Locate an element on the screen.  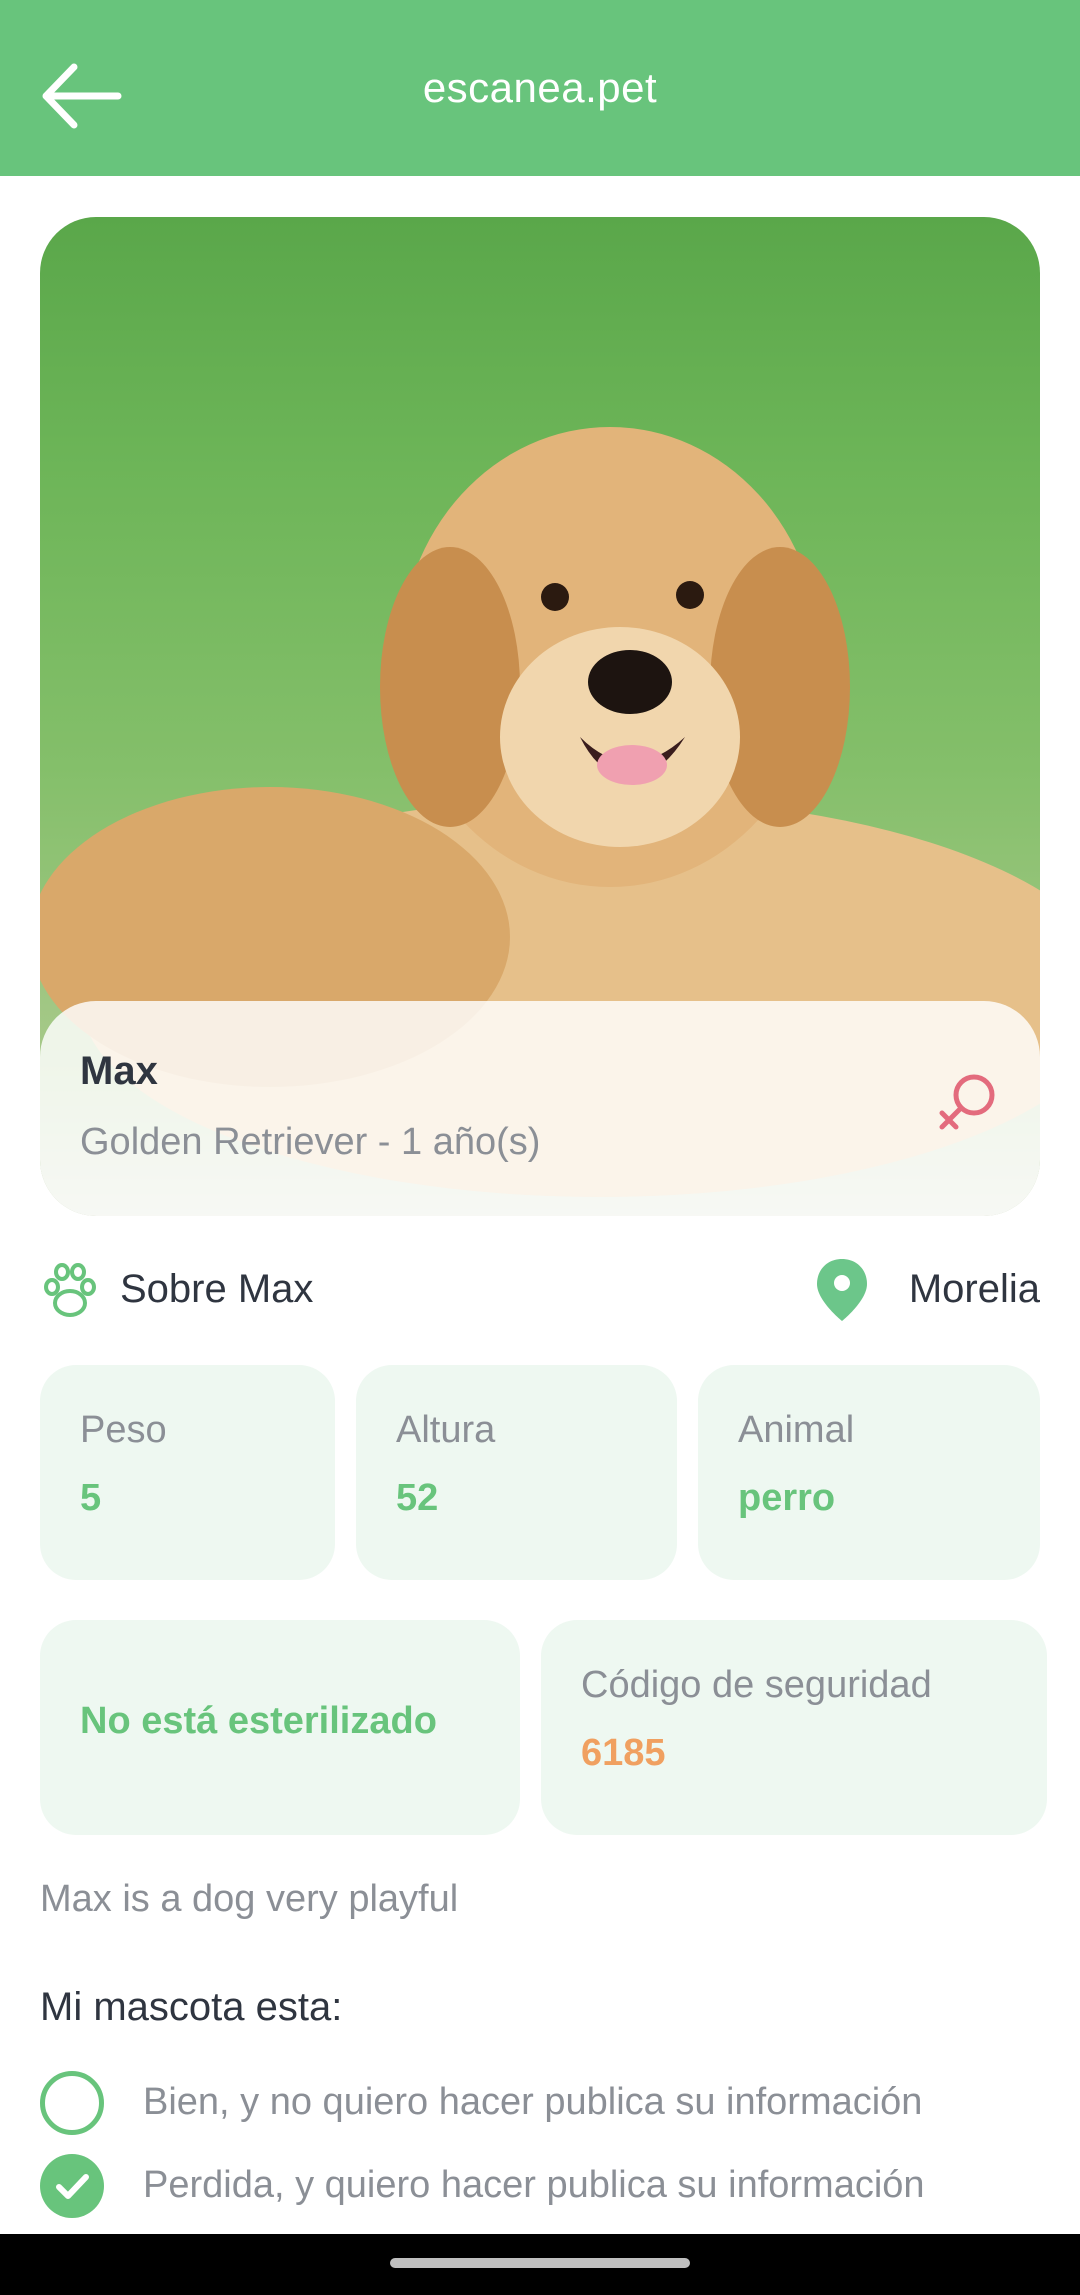
home-gesture-handle is located at coordinates (540, 2263).